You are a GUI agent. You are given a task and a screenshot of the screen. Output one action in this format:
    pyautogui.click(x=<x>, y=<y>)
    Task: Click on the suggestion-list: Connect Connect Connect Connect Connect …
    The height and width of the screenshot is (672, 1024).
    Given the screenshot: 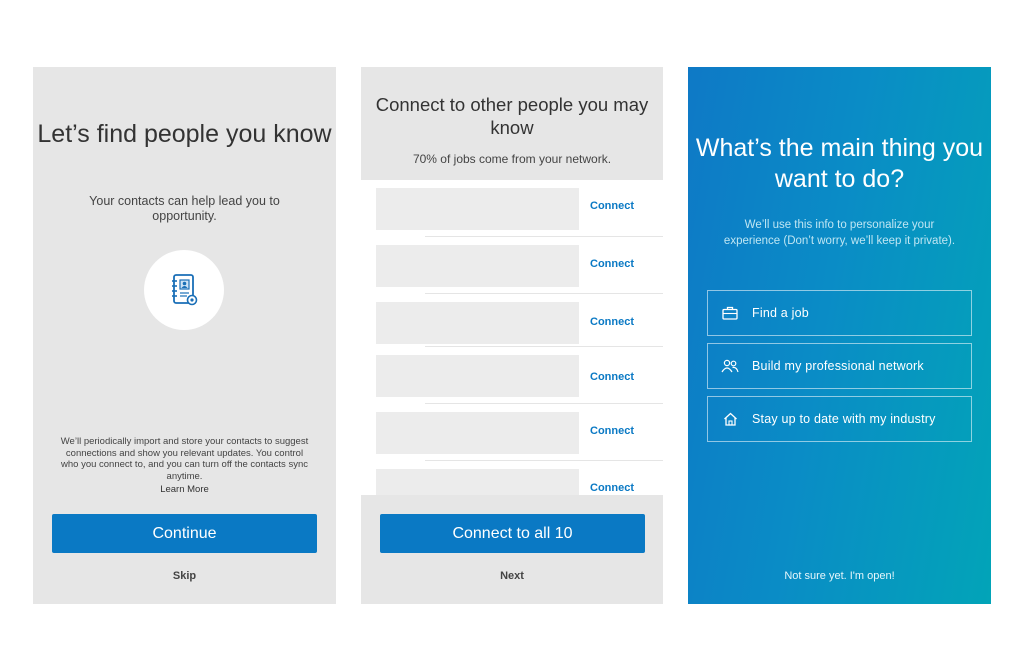 What is the action you would take?
    pyautogui.click(x=512, y=337)
    